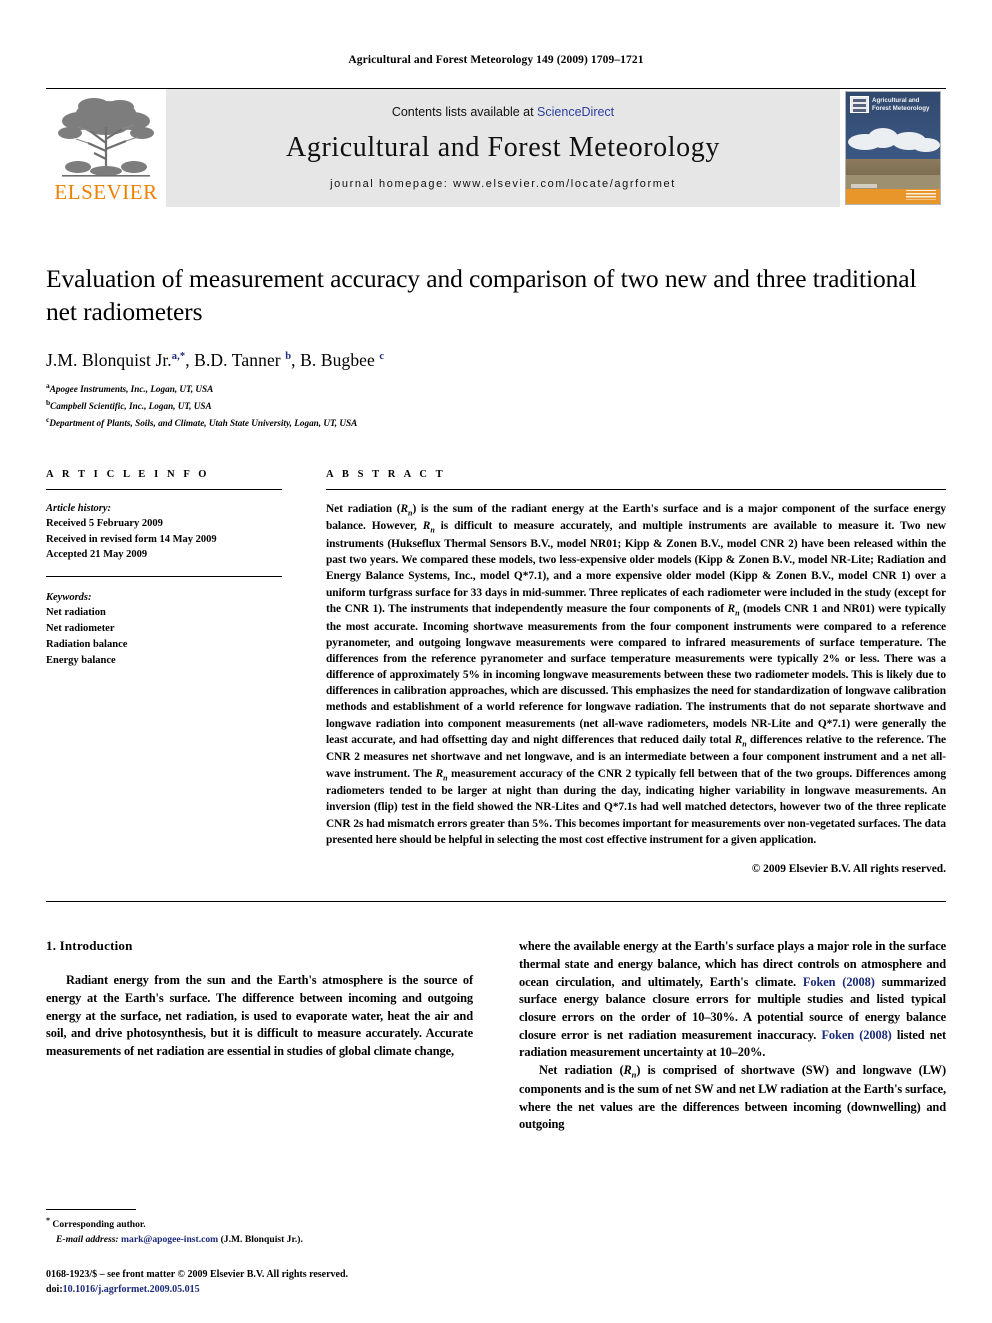  What do you see at coordinates (131, 539) in the screenshot?
I see `history-item: Received in revised form 14 May 2009` at bounding box center [131, 539].